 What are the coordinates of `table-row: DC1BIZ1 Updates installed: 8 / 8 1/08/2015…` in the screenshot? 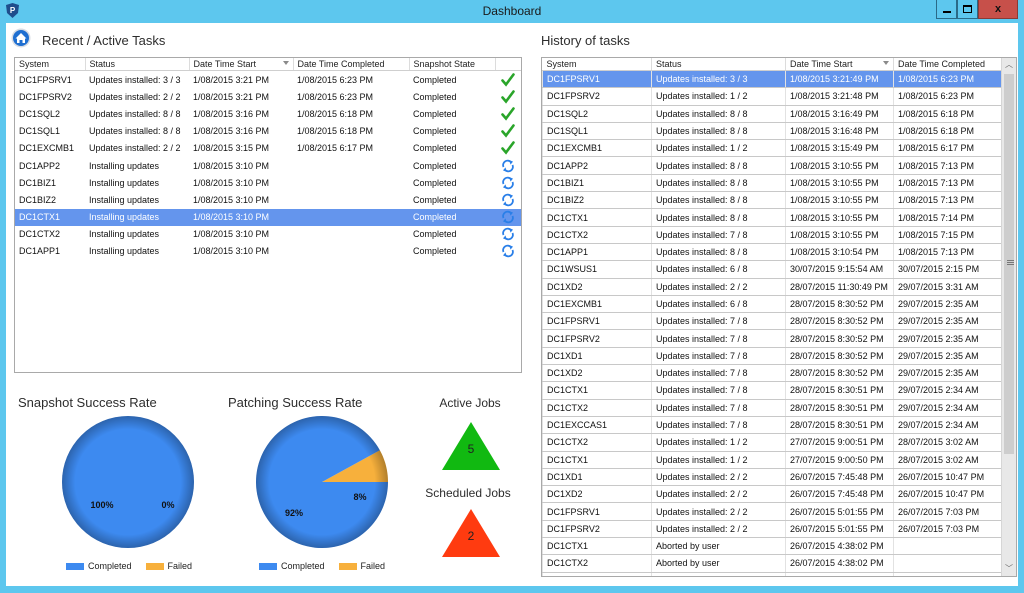 It's located at (772, 183).